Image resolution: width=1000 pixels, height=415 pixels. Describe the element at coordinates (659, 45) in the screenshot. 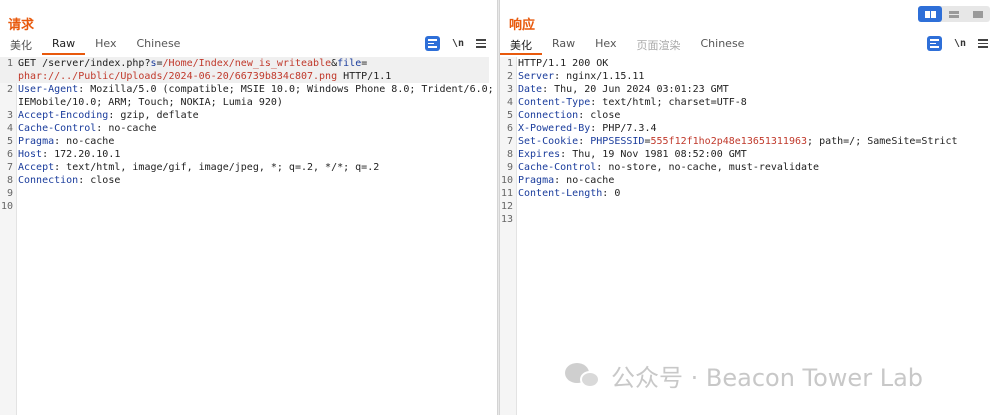

I see `tab-response-3: 页面渲染` at that location.